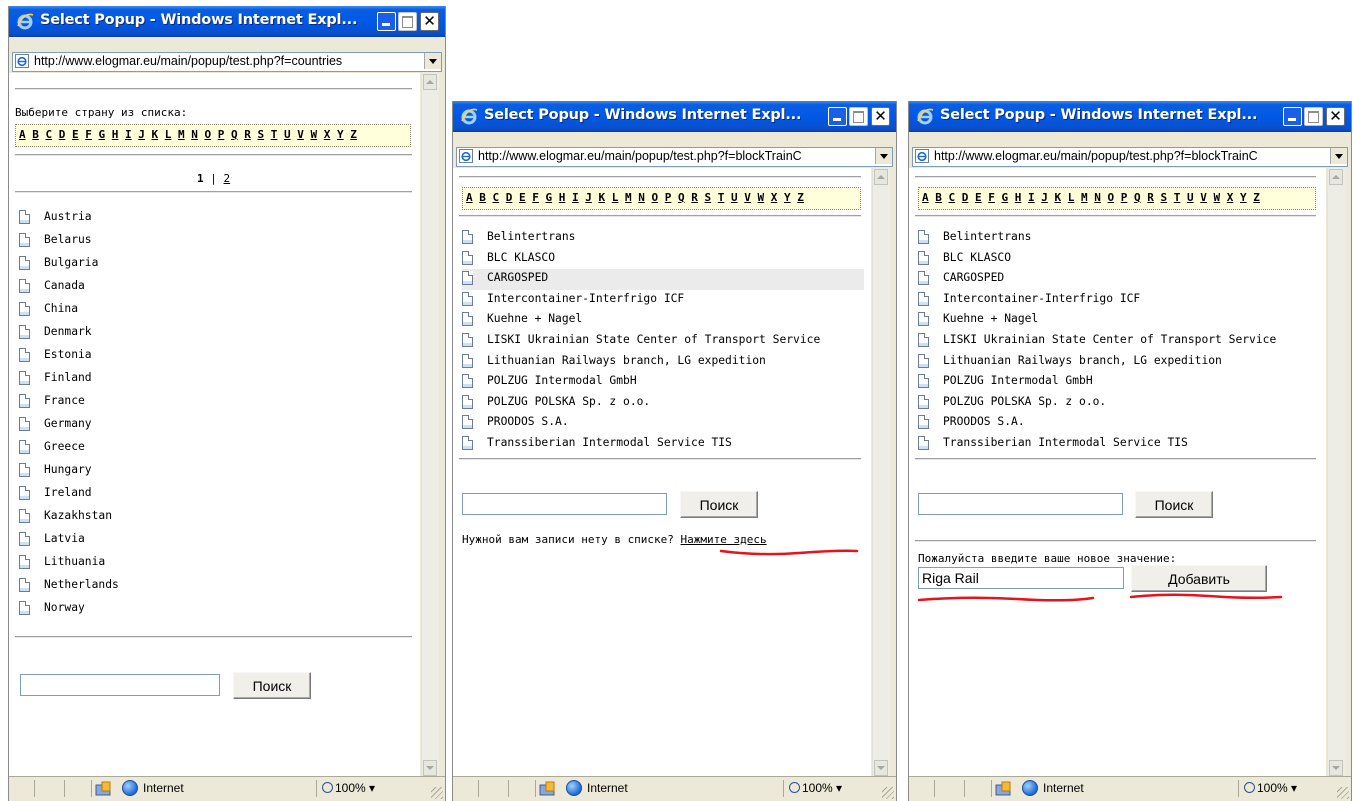  What do you see at coordinates (214, 495) in the screenshot?
I see `list-item: Ireland` at bounding box center [214, 495].